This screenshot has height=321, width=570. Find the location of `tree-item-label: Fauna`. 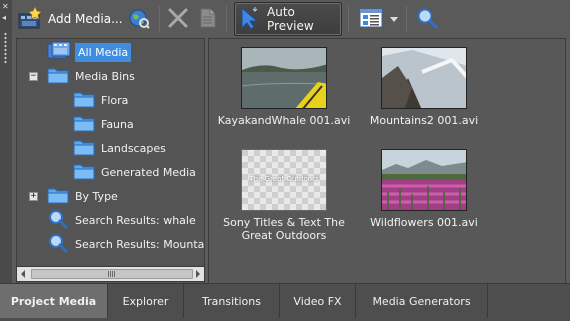

tree-item-label: Fauna is located at coordinates (117, 124).